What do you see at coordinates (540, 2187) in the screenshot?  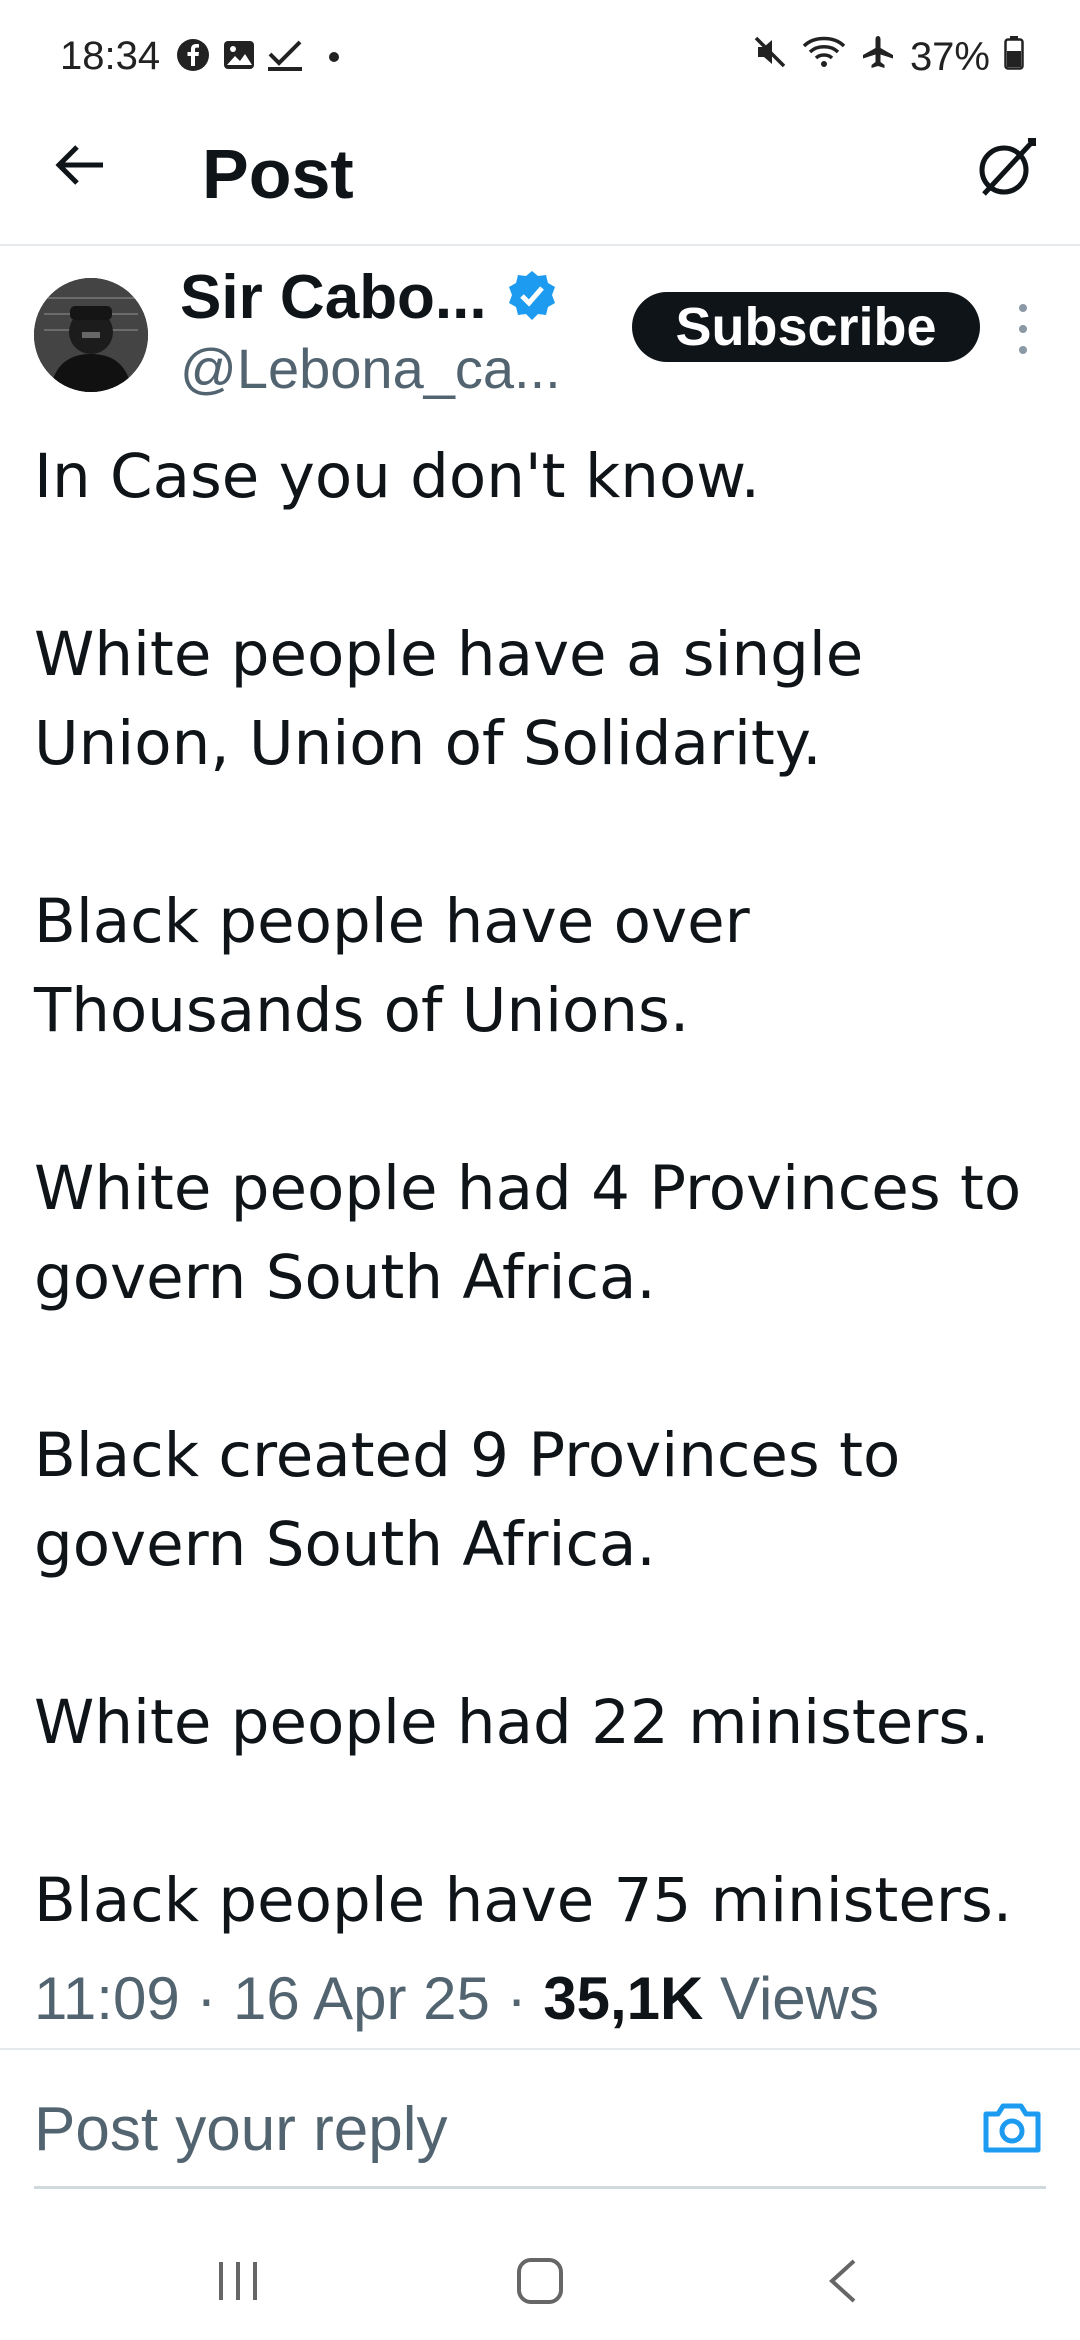 I see `reply-underline` at bounding box center [540, 2187].